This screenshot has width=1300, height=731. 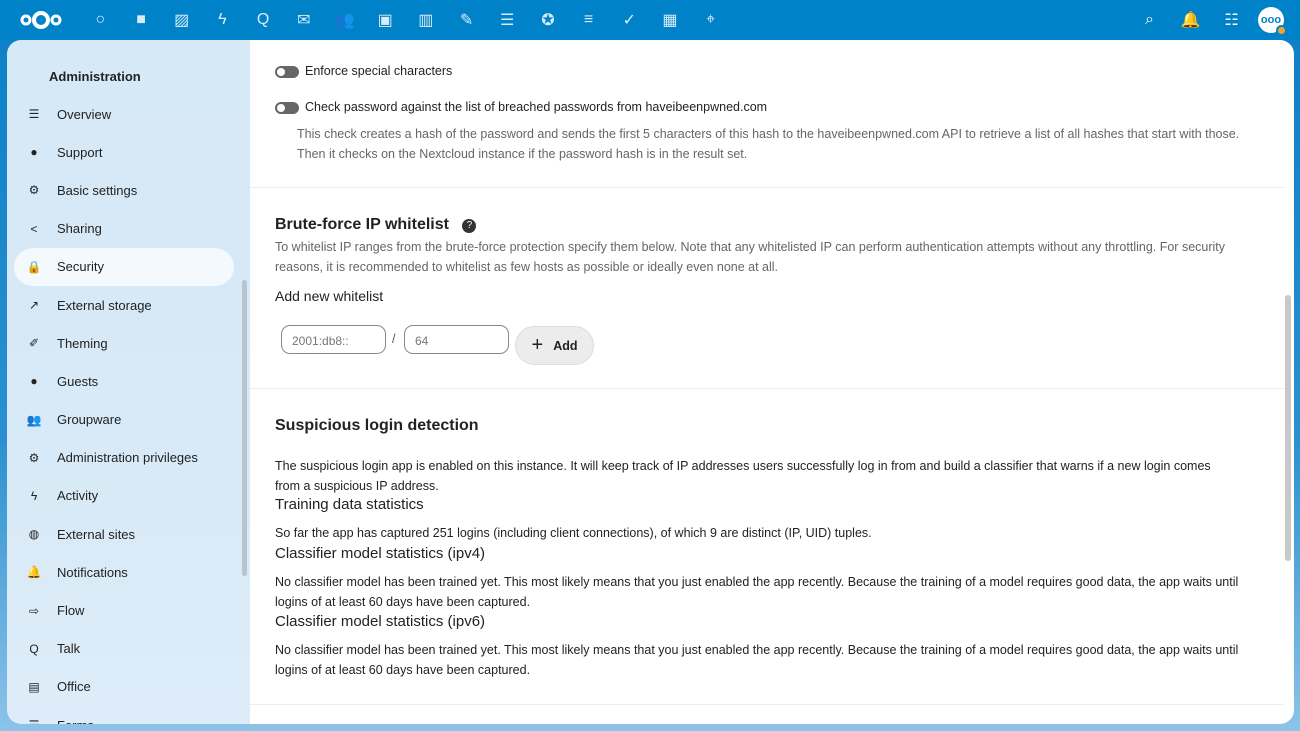 What do you see at coordinates (670, 20) in the screenshot?
I see `tables-icon: ▦` at bounding box center [670, 20].